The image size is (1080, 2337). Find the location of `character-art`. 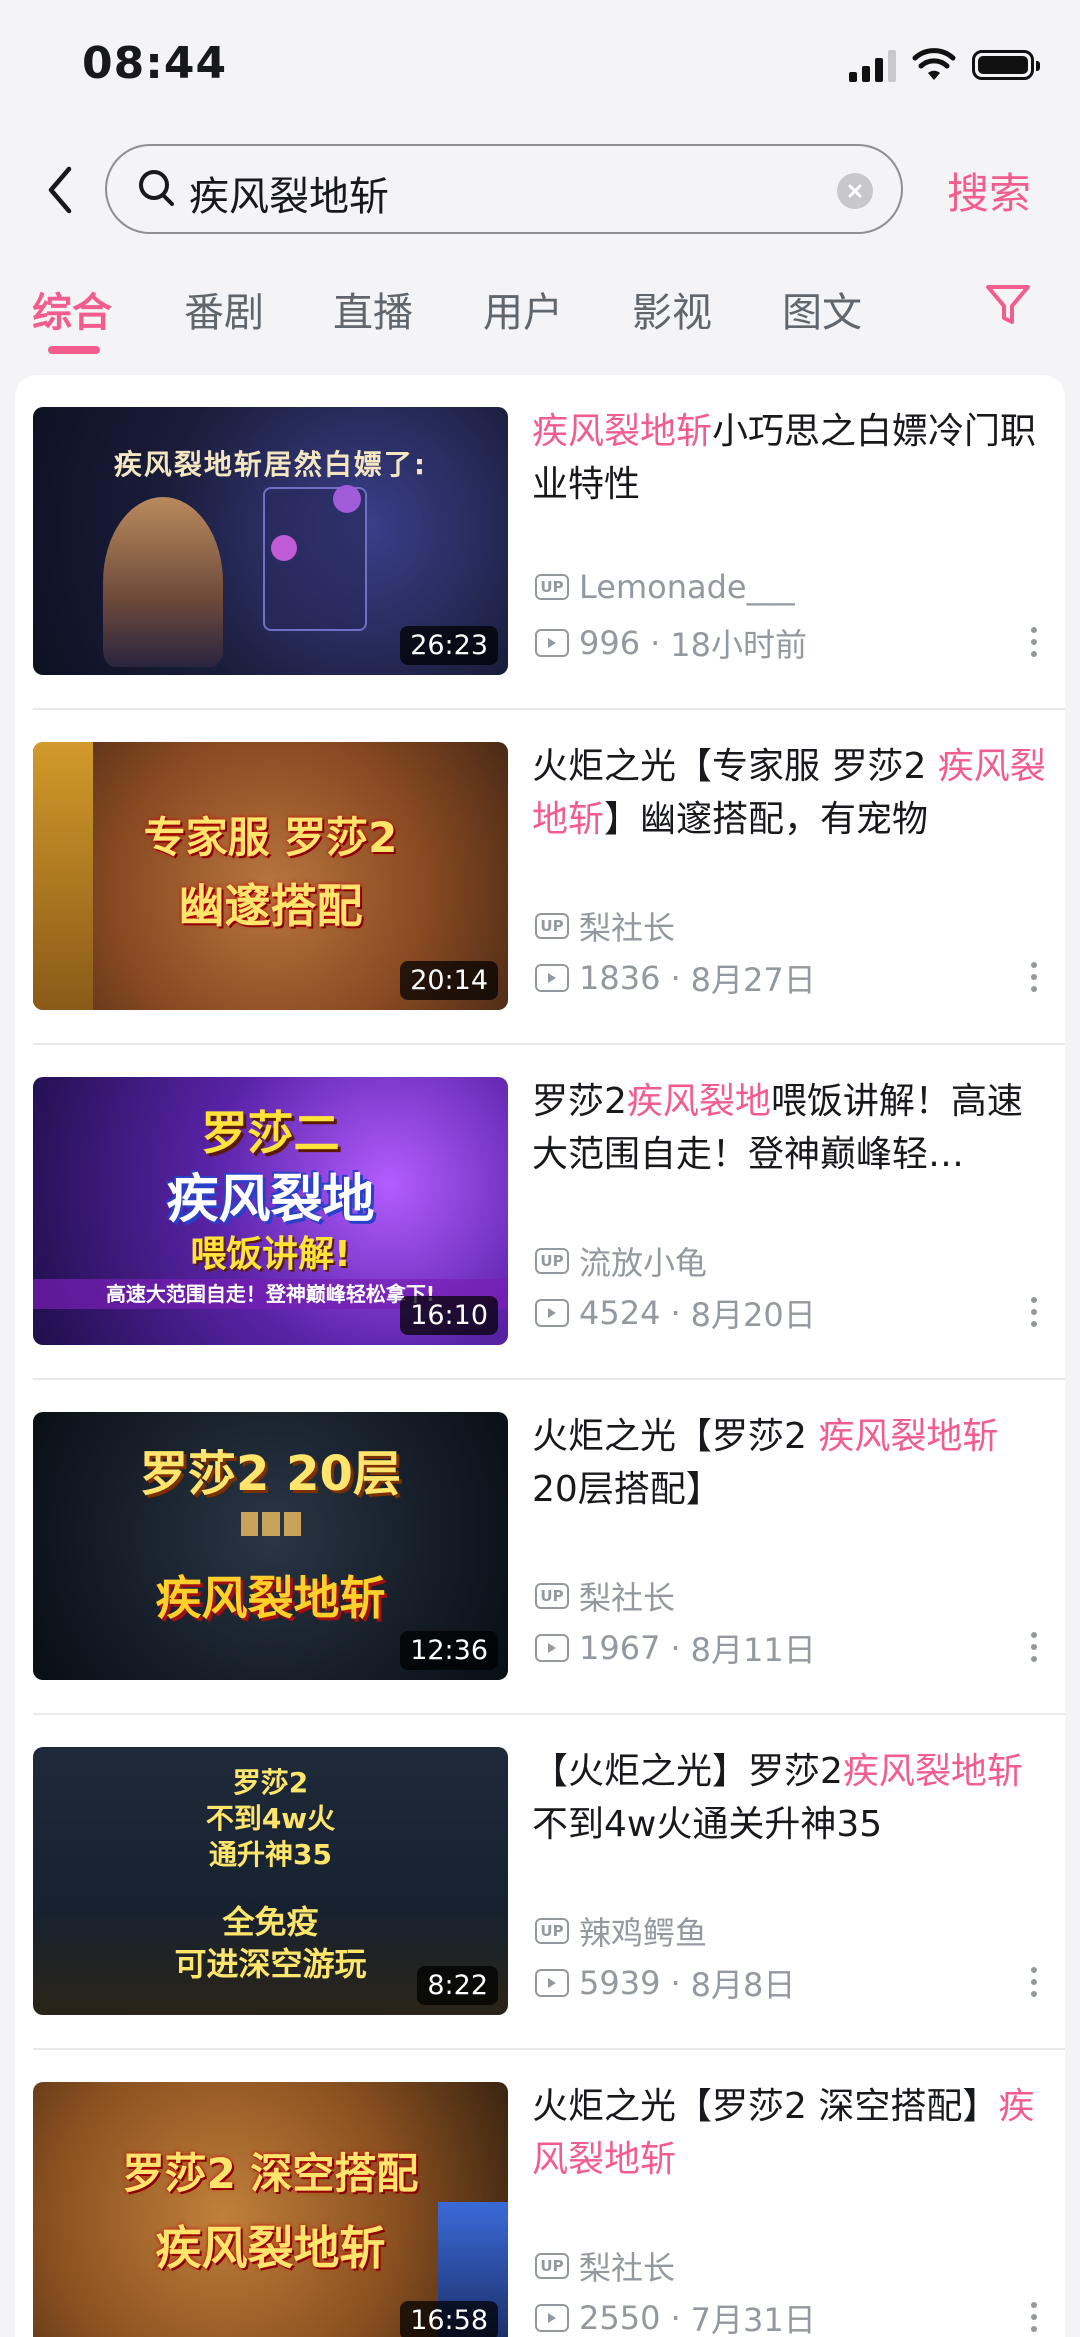

character-art is located at coordinates (163, 582).